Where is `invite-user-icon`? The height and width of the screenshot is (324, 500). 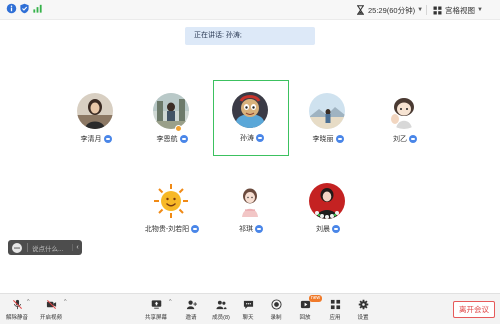
invite-user-icon is located at coordinates (191, 305).